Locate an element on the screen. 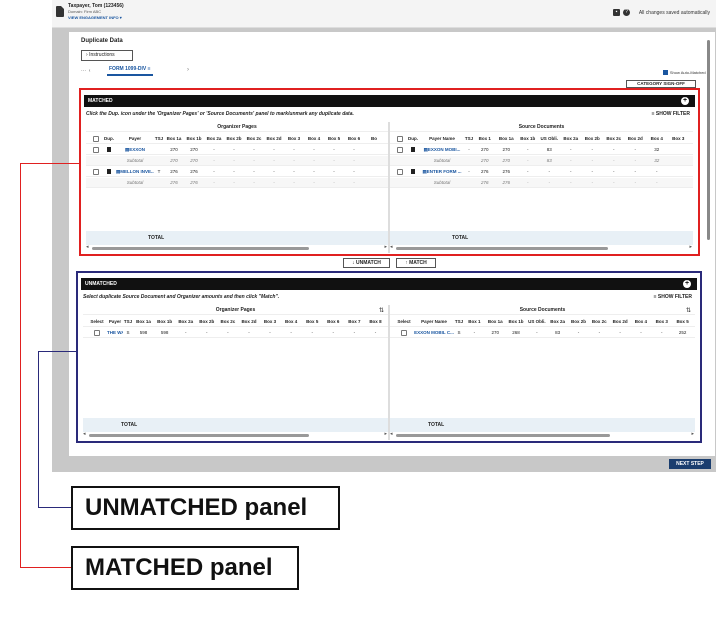 The width and height of the screenshot is (716, 618). help-icon: ? is located at coordinates (626, 12).